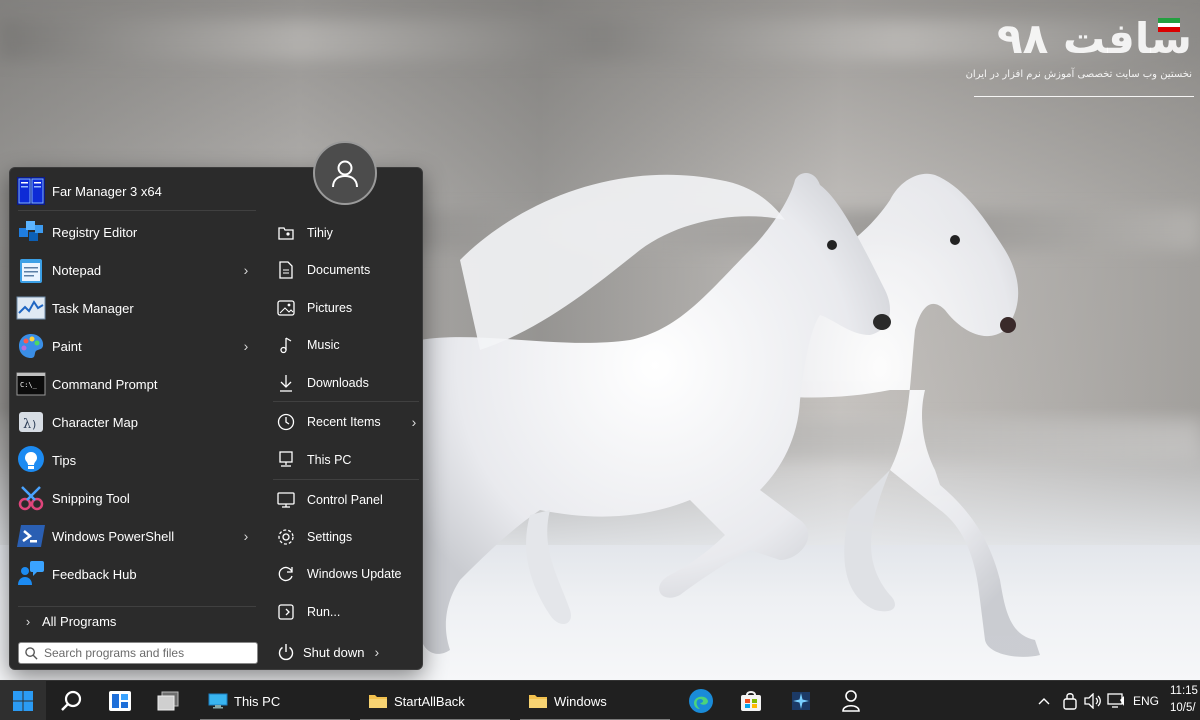 The width and height of the screenshot is (1200, 720). Describe the element at coordinates (286, 612) in the screenshot. I see `run-icon` at that location.